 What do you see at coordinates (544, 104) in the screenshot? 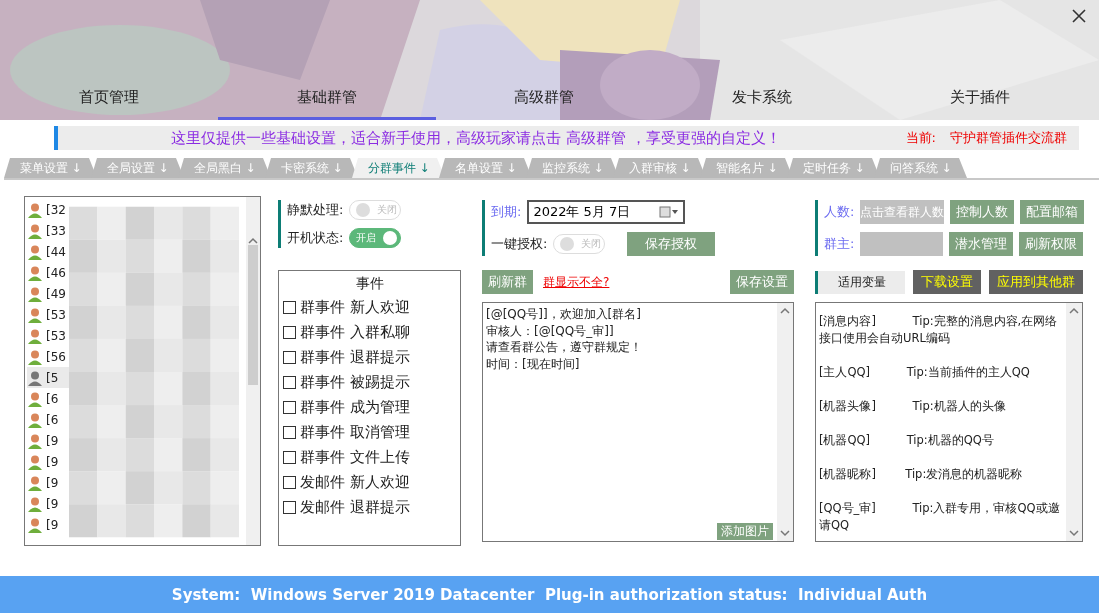
I see `nav-tab: 高级群管` at bounding box center [544, 104].